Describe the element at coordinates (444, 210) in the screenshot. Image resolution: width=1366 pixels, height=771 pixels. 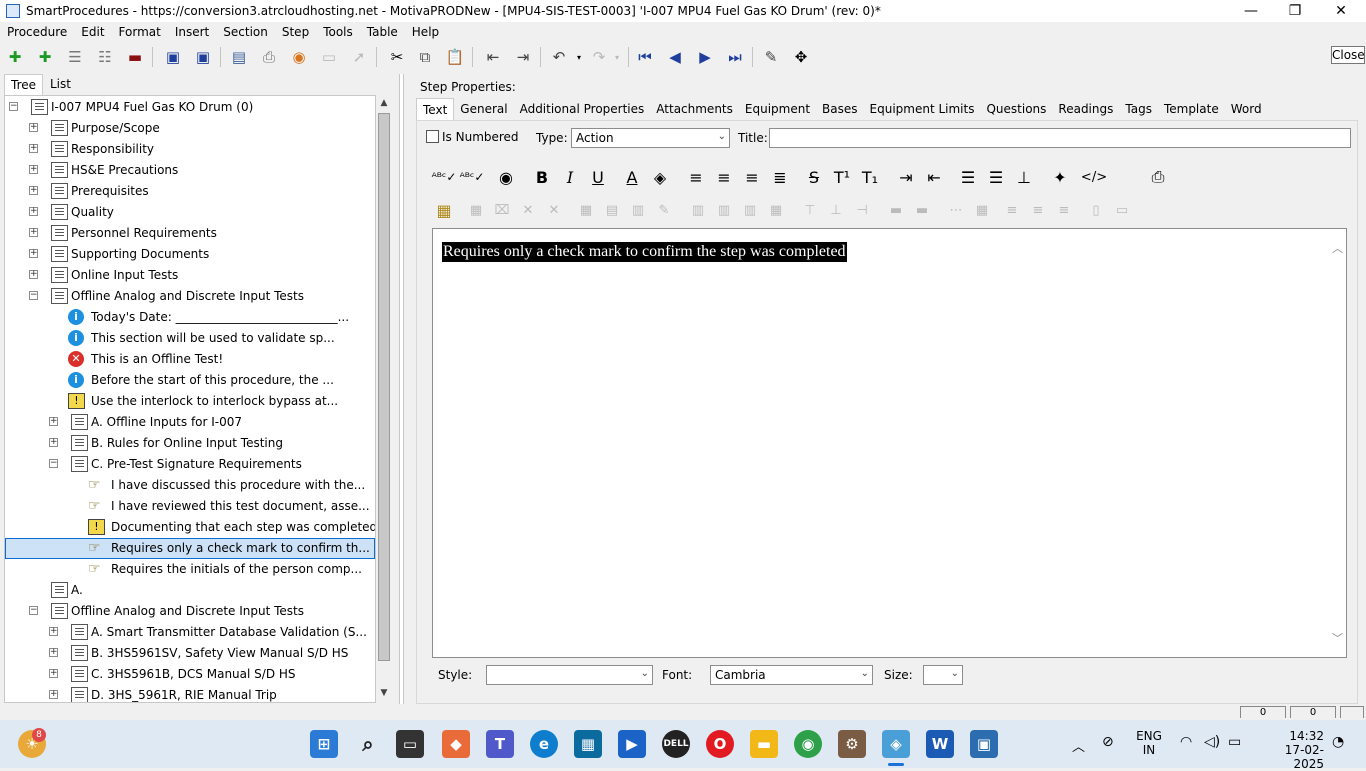
I see `insert-table-icon: ▦` at that location.